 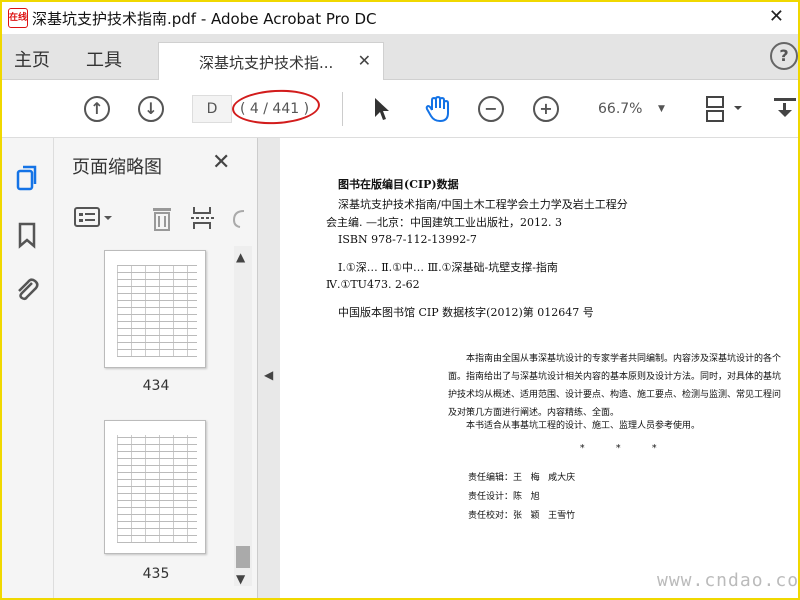 What do you see at coordinates (725, 109) in the screenshot?
I see `page-layout-icon` at bounding box center [725, 109].